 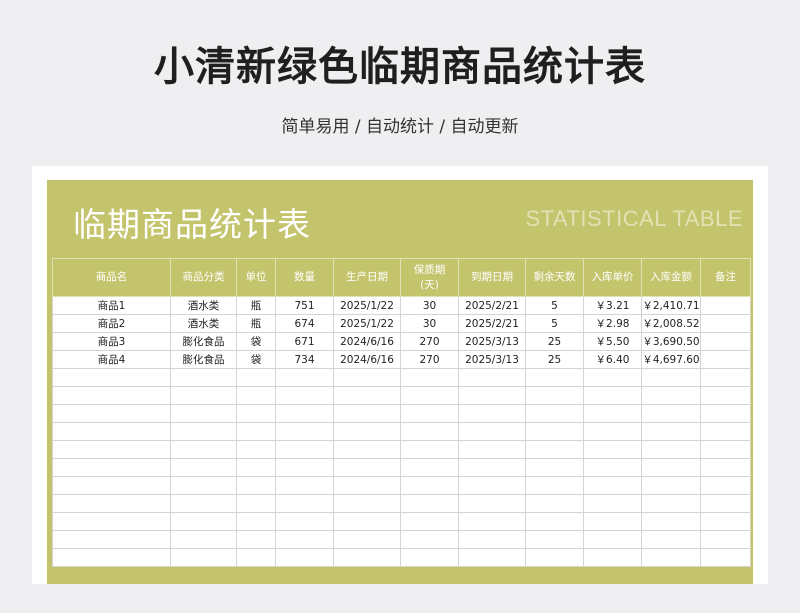 What do you see at coordinates (612, 305) in the screenshot?
I see `table-cell: ￥3.21` at bounding box center [612, 305].